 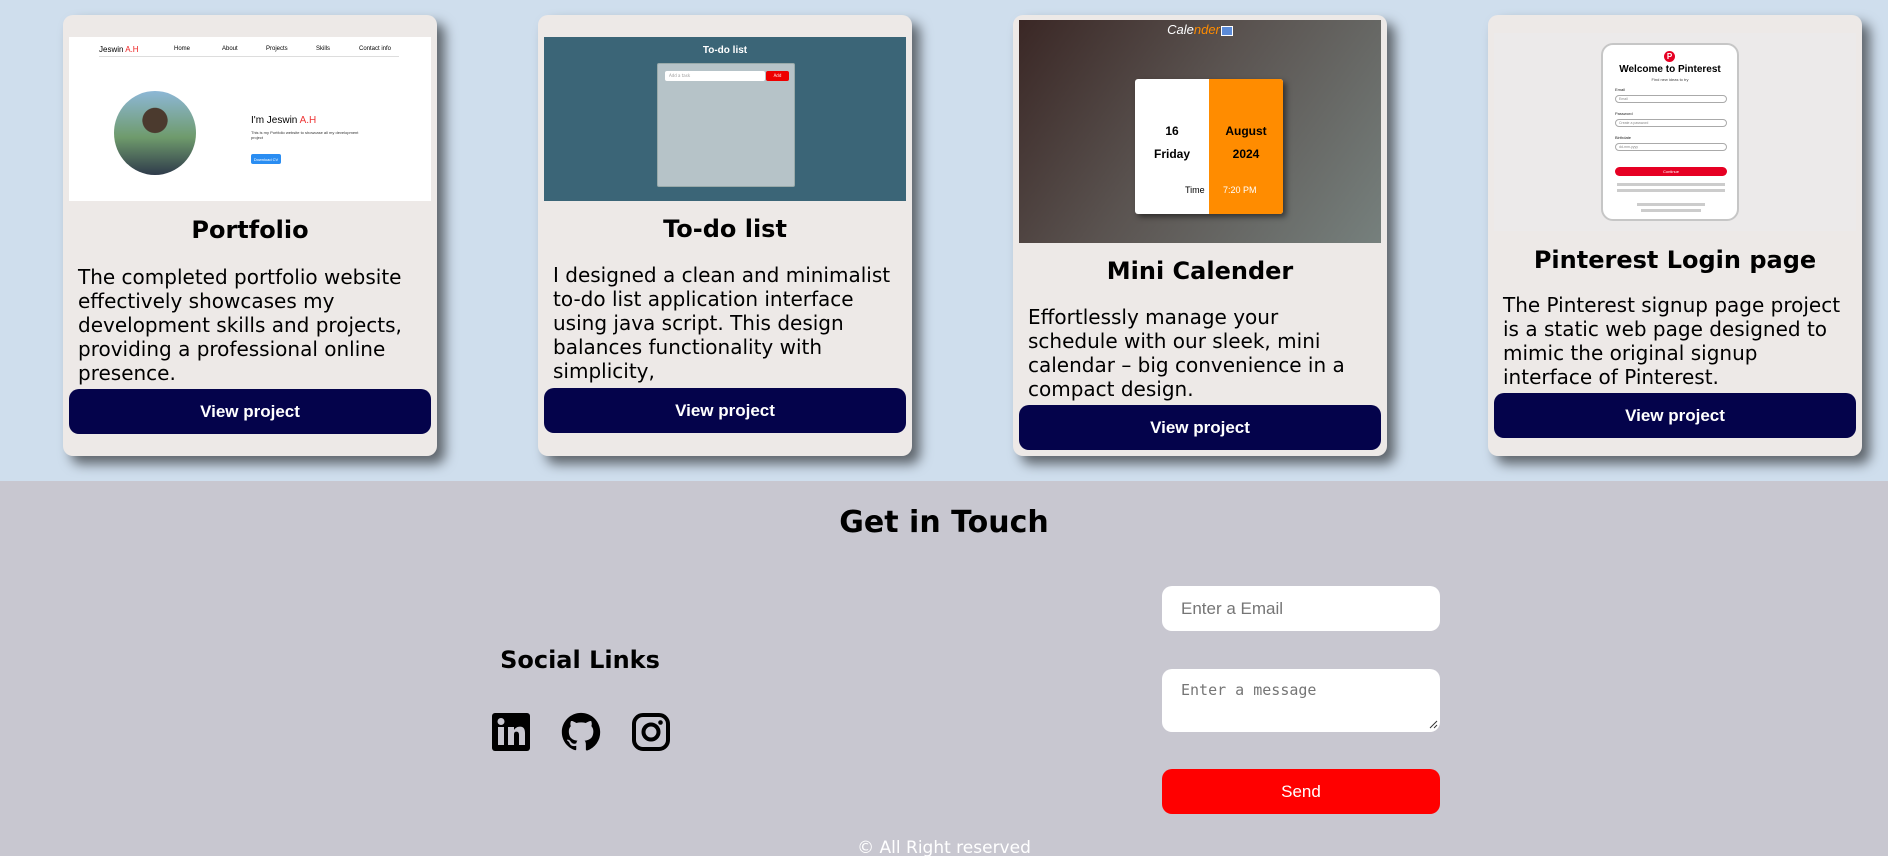 What do you see at coordinates (725, 119) in the screenshot?
I see `todo-preview-image: To-do list Add a task Add` at bounding box center [725, 119].